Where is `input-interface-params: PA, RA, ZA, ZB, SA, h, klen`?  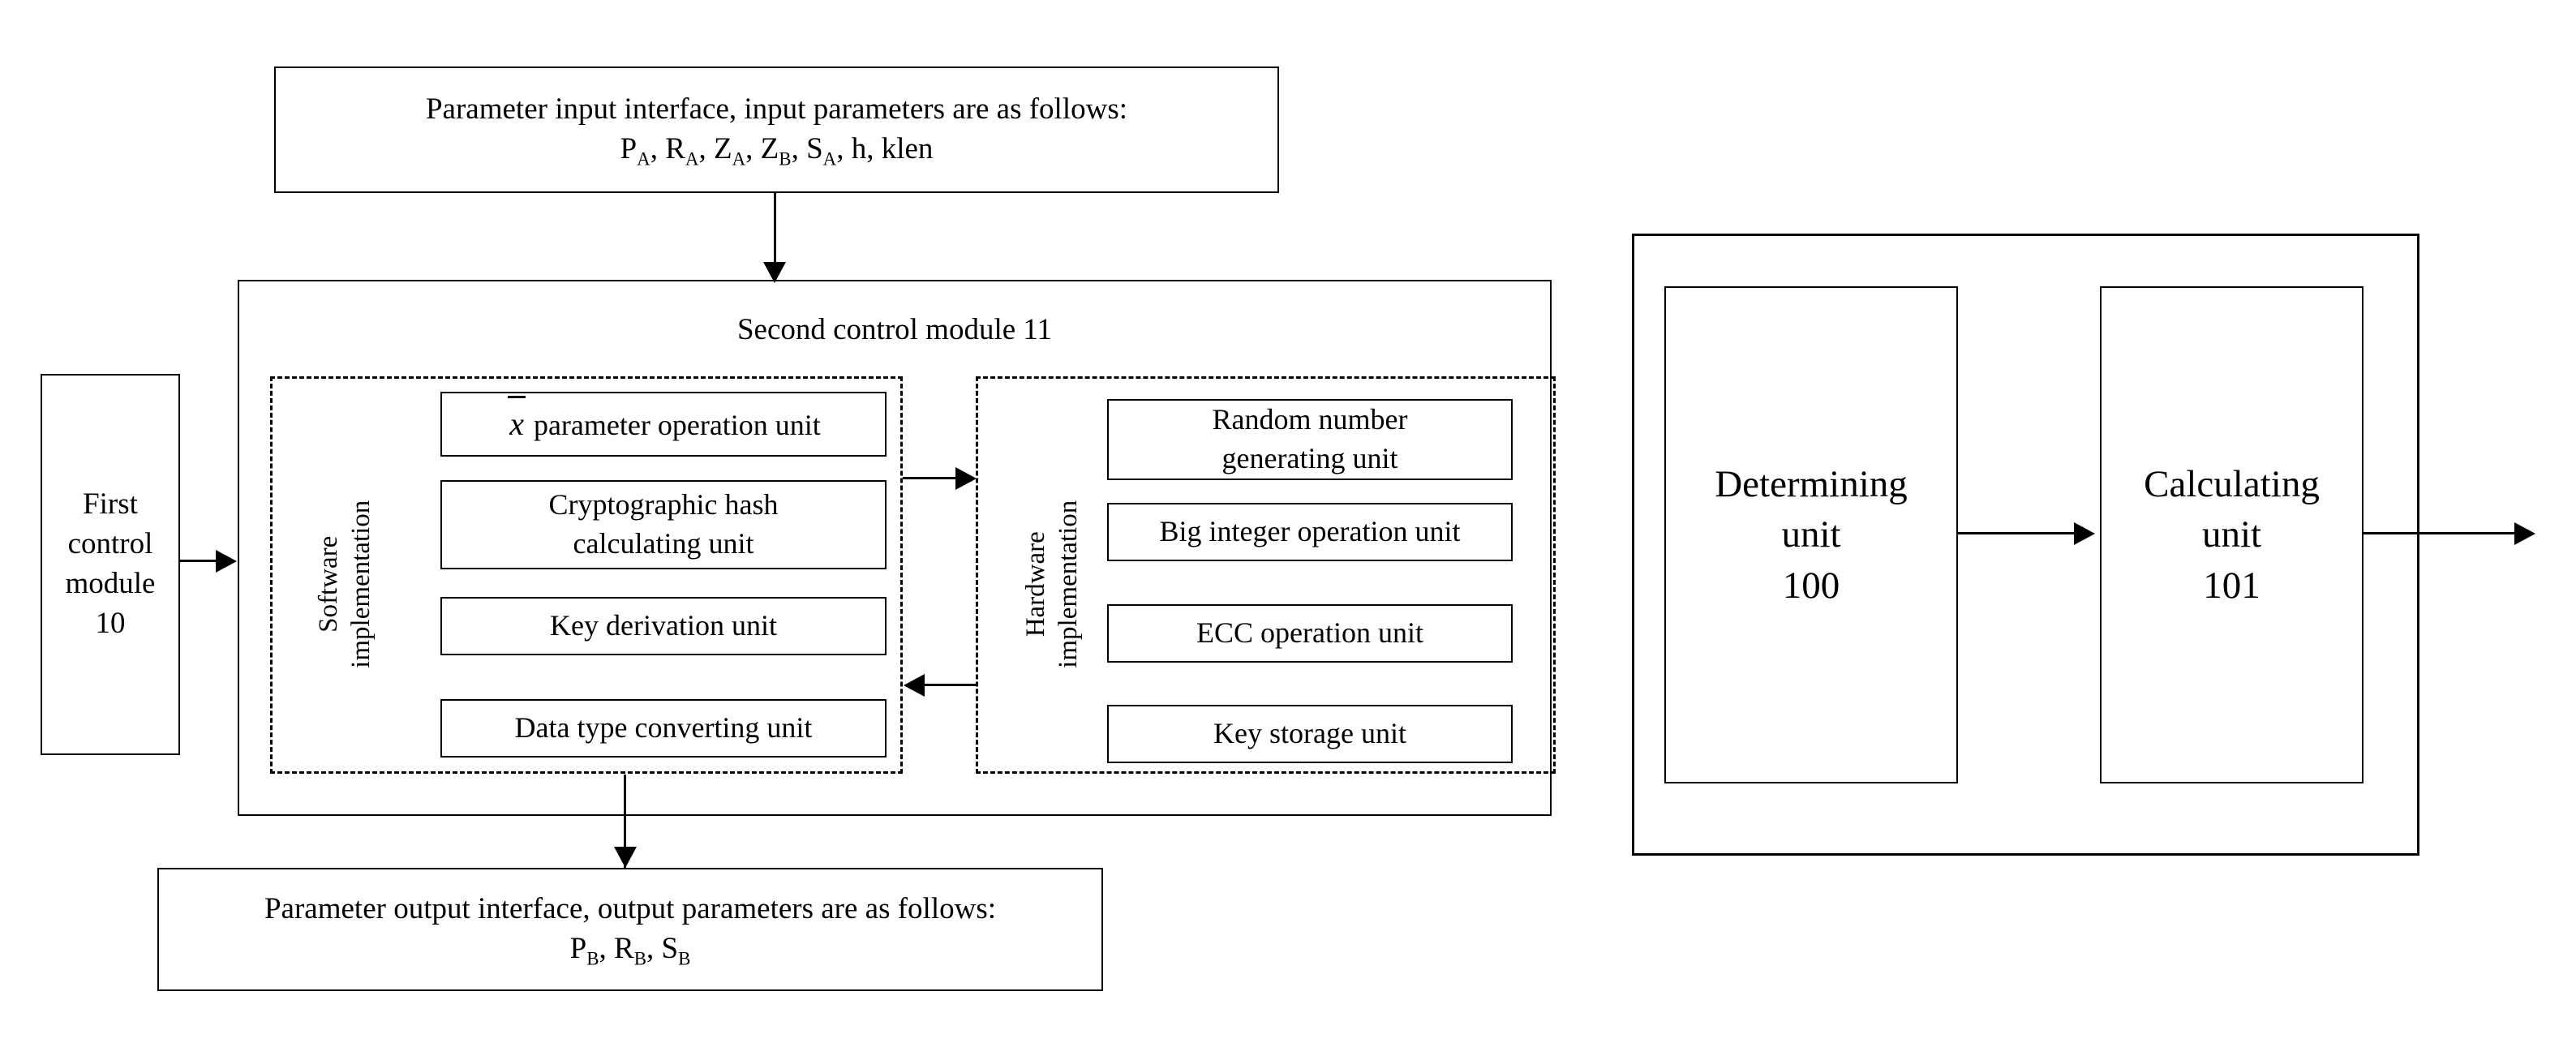 input-interface-params: PA, RA, ZA, ZB, SA, h, klen is located at coordinates (777, 151).